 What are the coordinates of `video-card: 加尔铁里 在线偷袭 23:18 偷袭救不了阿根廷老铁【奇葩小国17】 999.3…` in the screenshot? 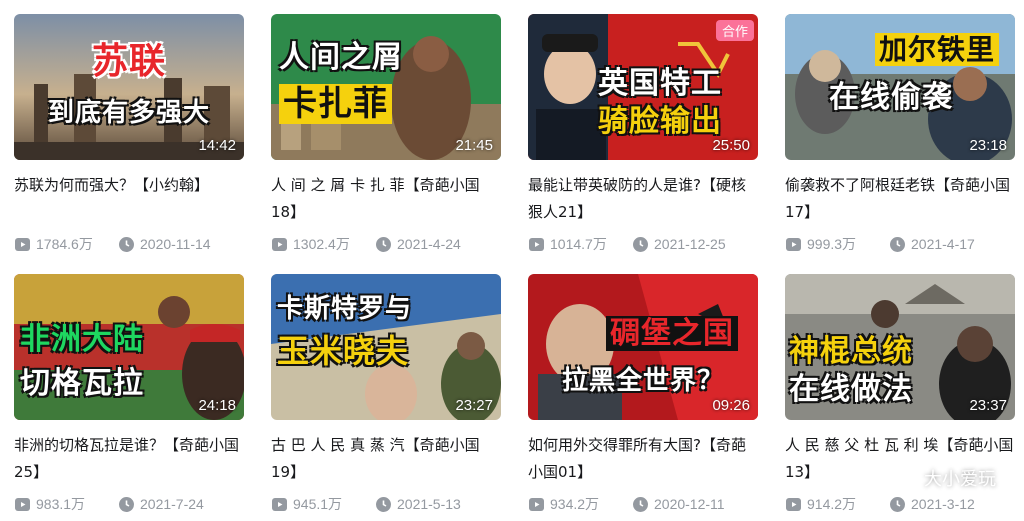 It's located at (900, 139).